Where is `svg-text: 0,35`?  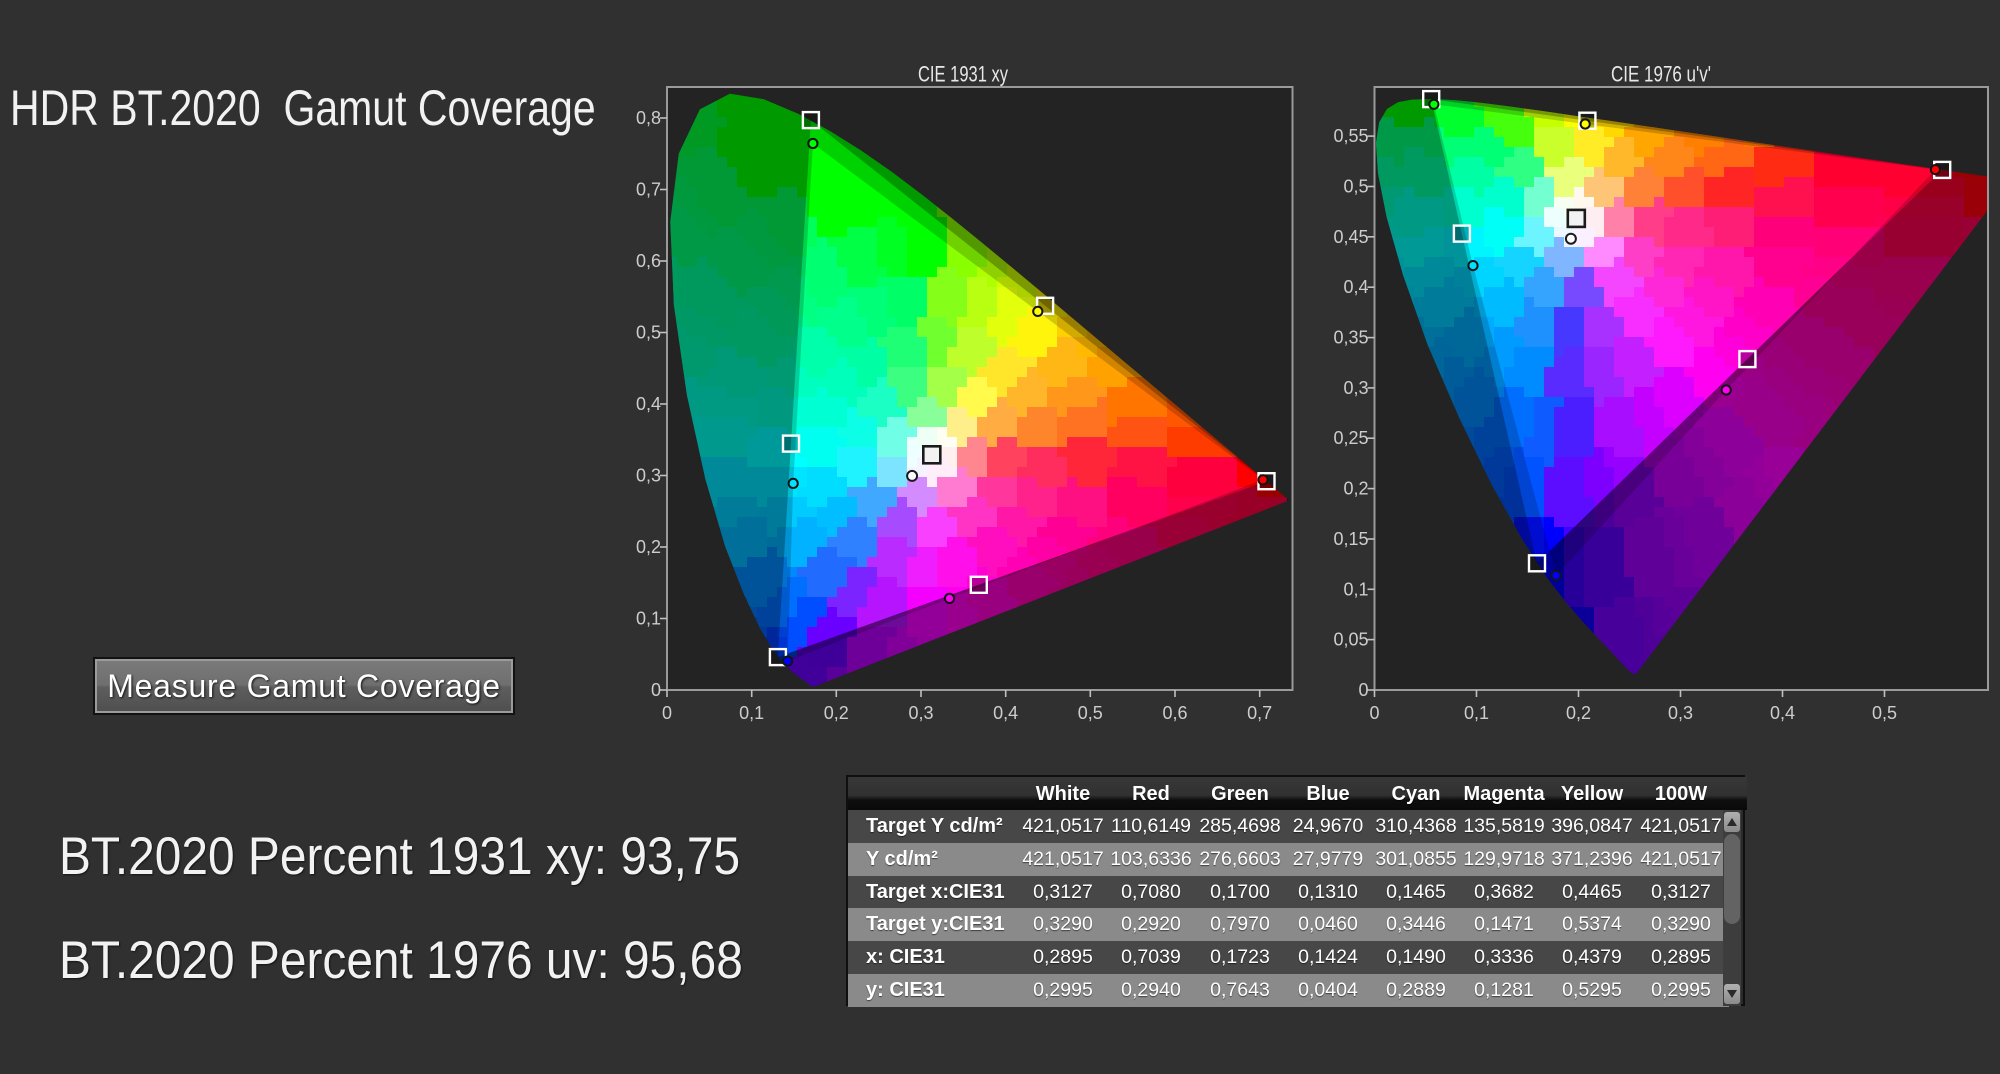
svg-text: 0,35 is located at coordinates (1350, 338).